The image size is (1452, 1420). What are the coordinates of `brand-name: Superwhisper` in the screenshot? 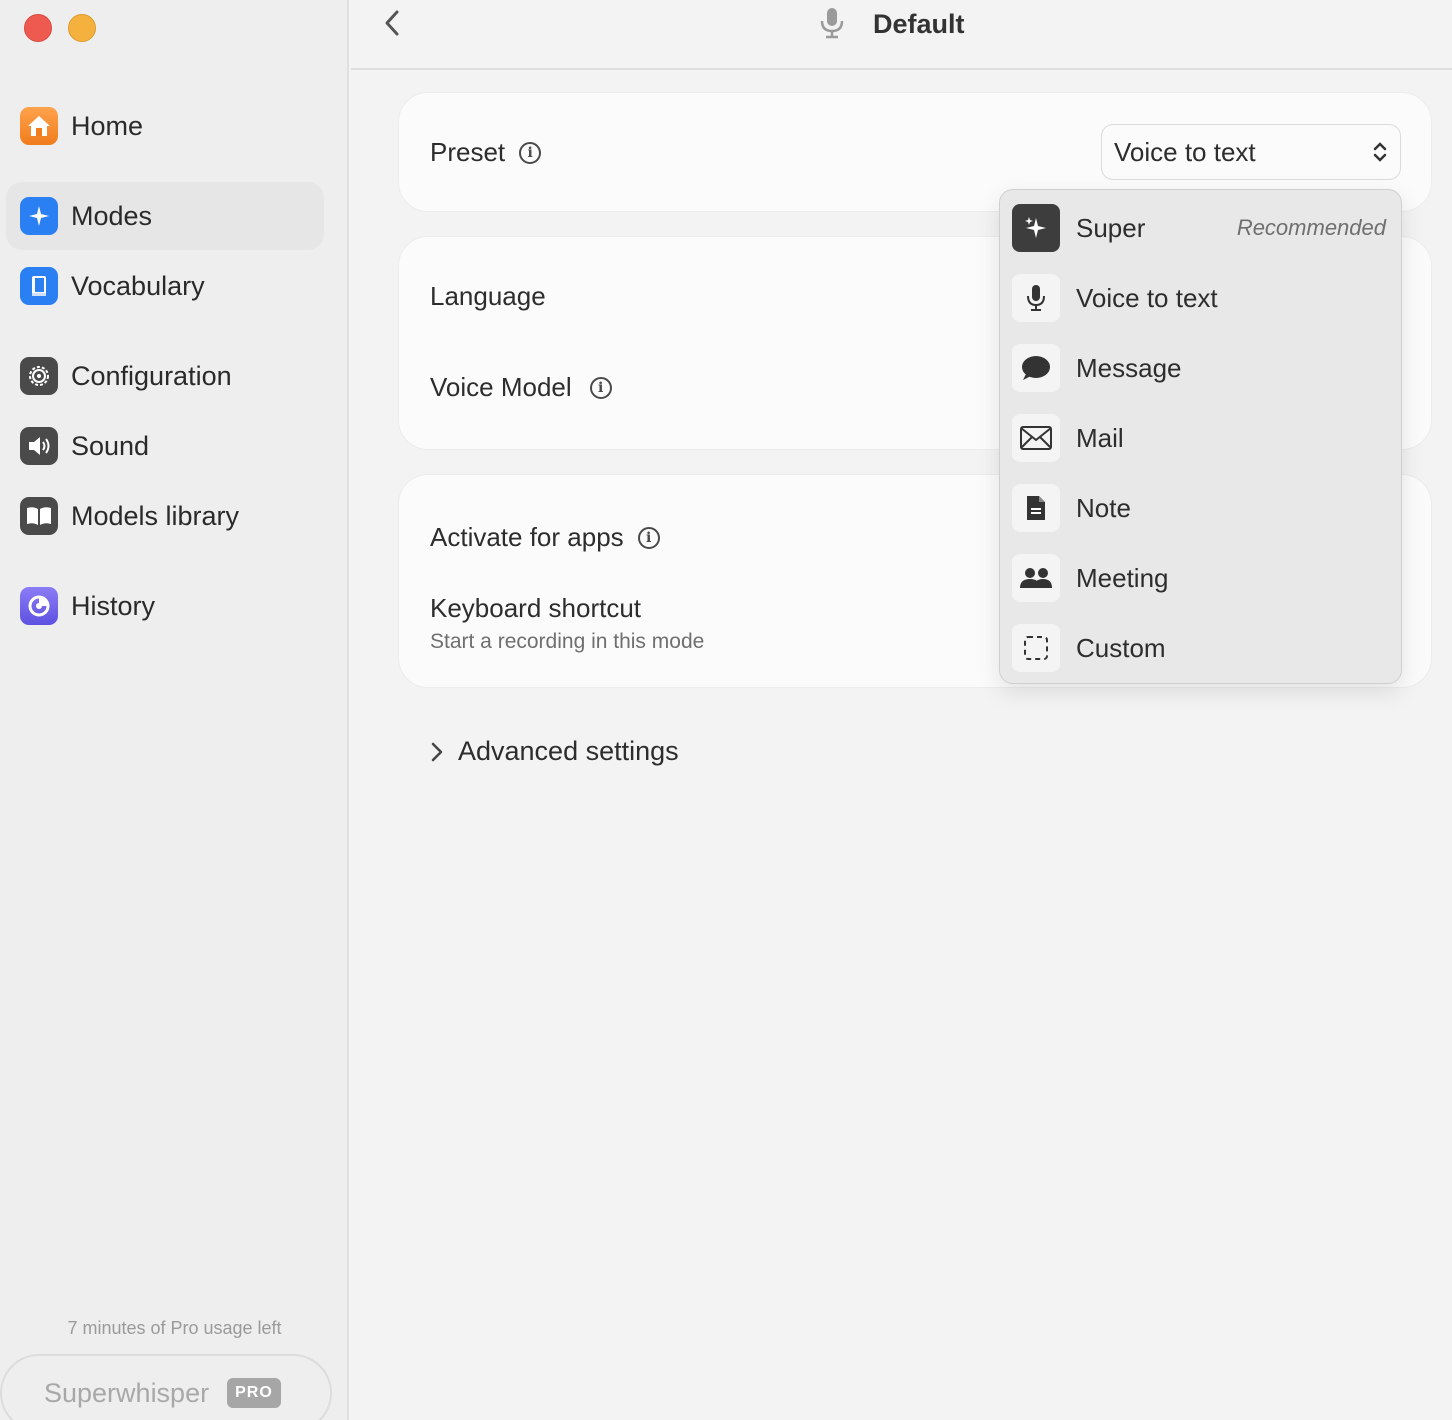 It's located at (127, 1392).